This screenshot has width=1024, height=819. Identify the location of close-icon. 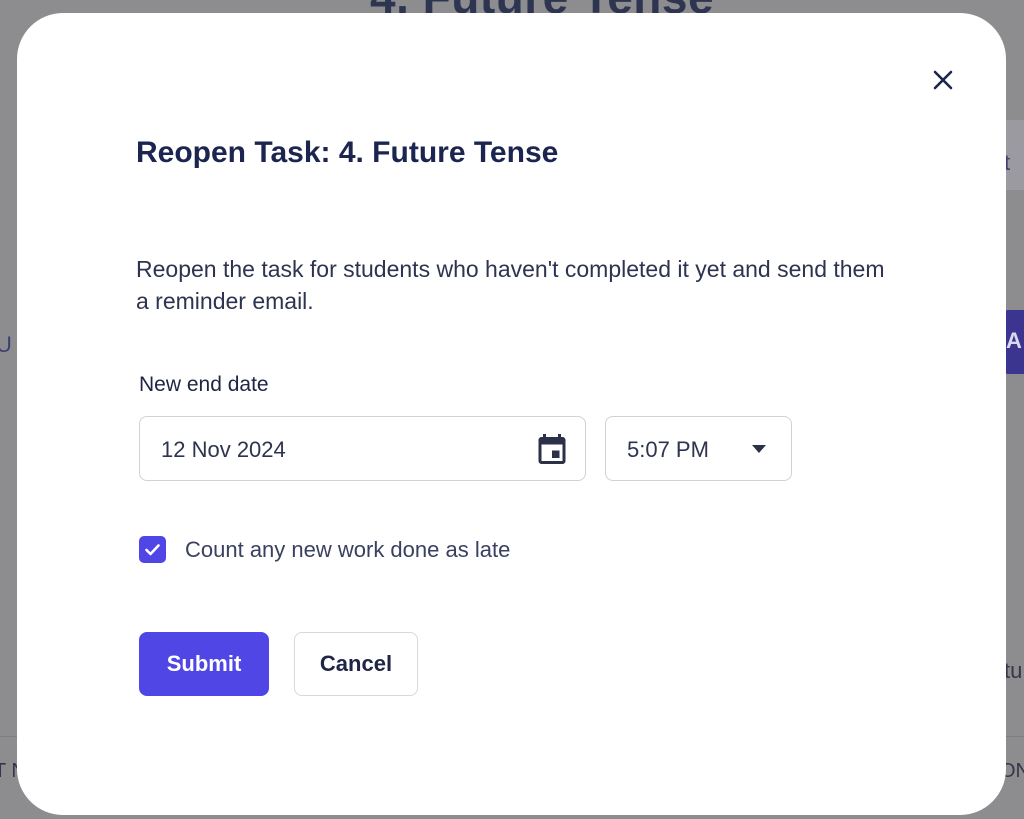
(943, 80).